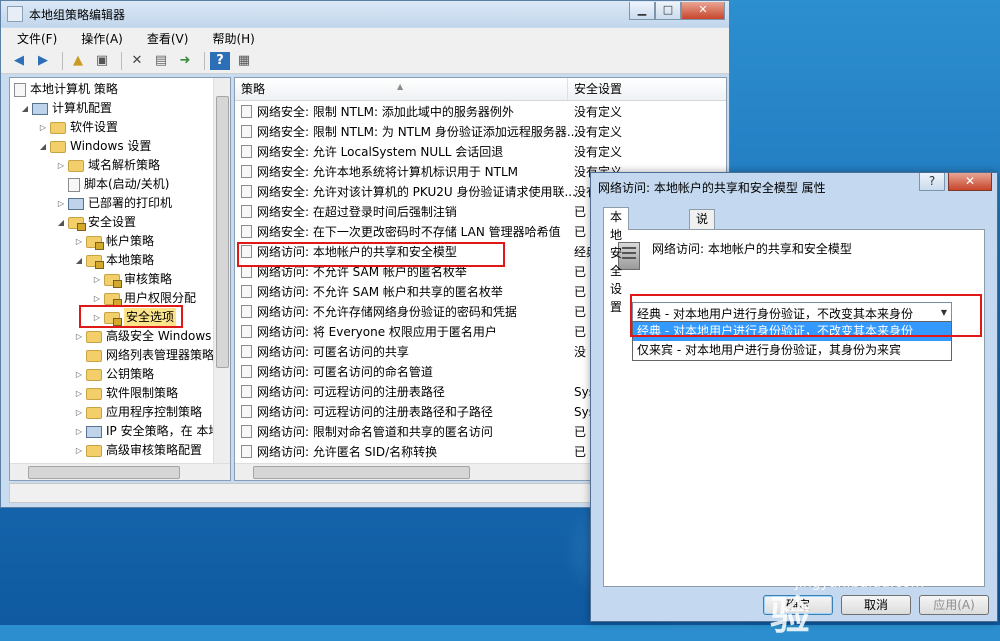 This screenshot has width=1000, height=641. I want to click on maximize-button: □, so click(668, 11).